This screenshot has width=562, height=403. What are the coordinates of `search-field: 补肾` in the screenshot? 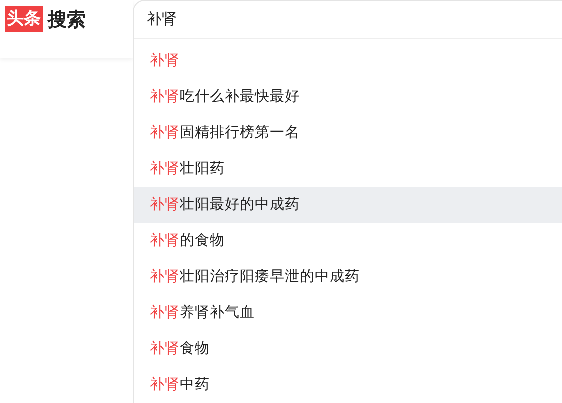 It's located at (348, 20).